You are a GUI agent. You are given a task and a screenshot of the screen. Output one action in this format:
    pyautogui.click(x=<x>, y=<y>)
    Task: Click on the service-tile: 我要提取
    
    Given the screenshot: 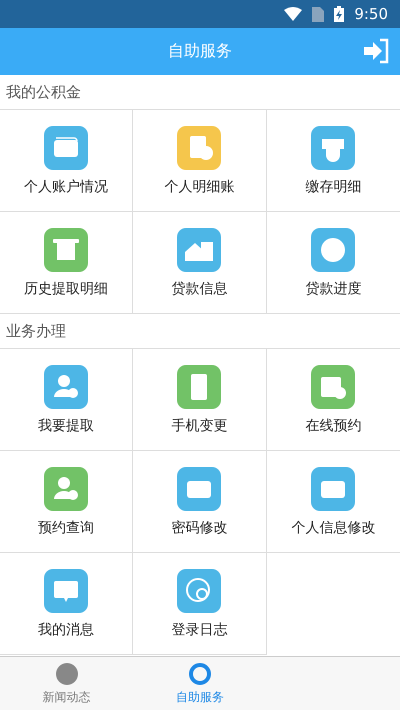 What is the action you would take?
    pyautogui.click(x=67, y=400)
    